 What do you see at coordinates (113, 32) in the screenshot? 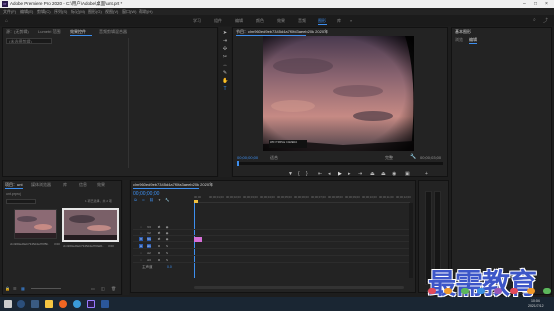
I see `tab-audio-clip-mixer: 音频剪辑混合器` at bounding box center [113, 32].